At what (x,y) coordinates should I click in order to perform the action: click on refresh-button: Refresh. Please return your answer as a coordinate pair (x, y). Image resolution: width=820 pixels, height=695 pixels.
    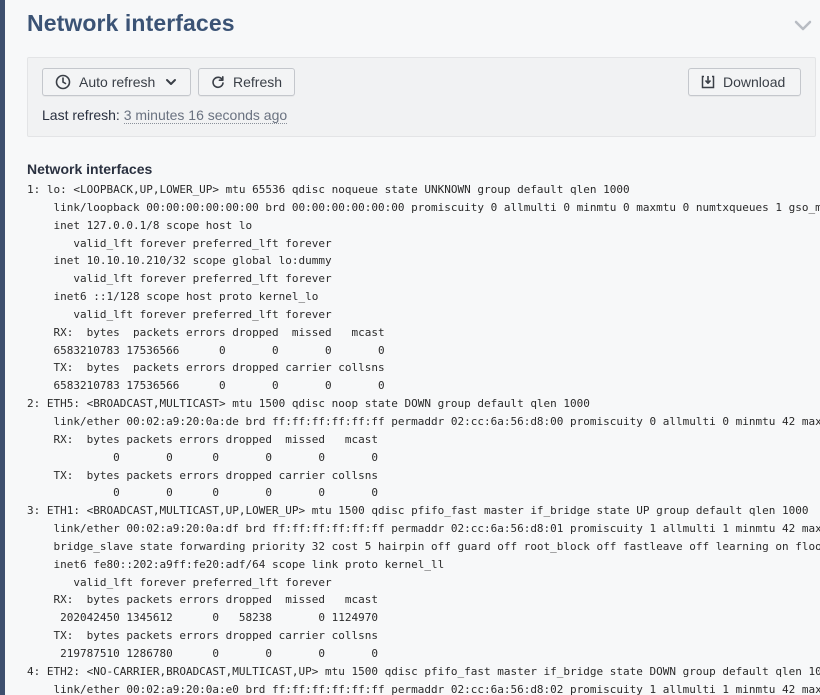
    Looking at the image, I should click on (246, 82).